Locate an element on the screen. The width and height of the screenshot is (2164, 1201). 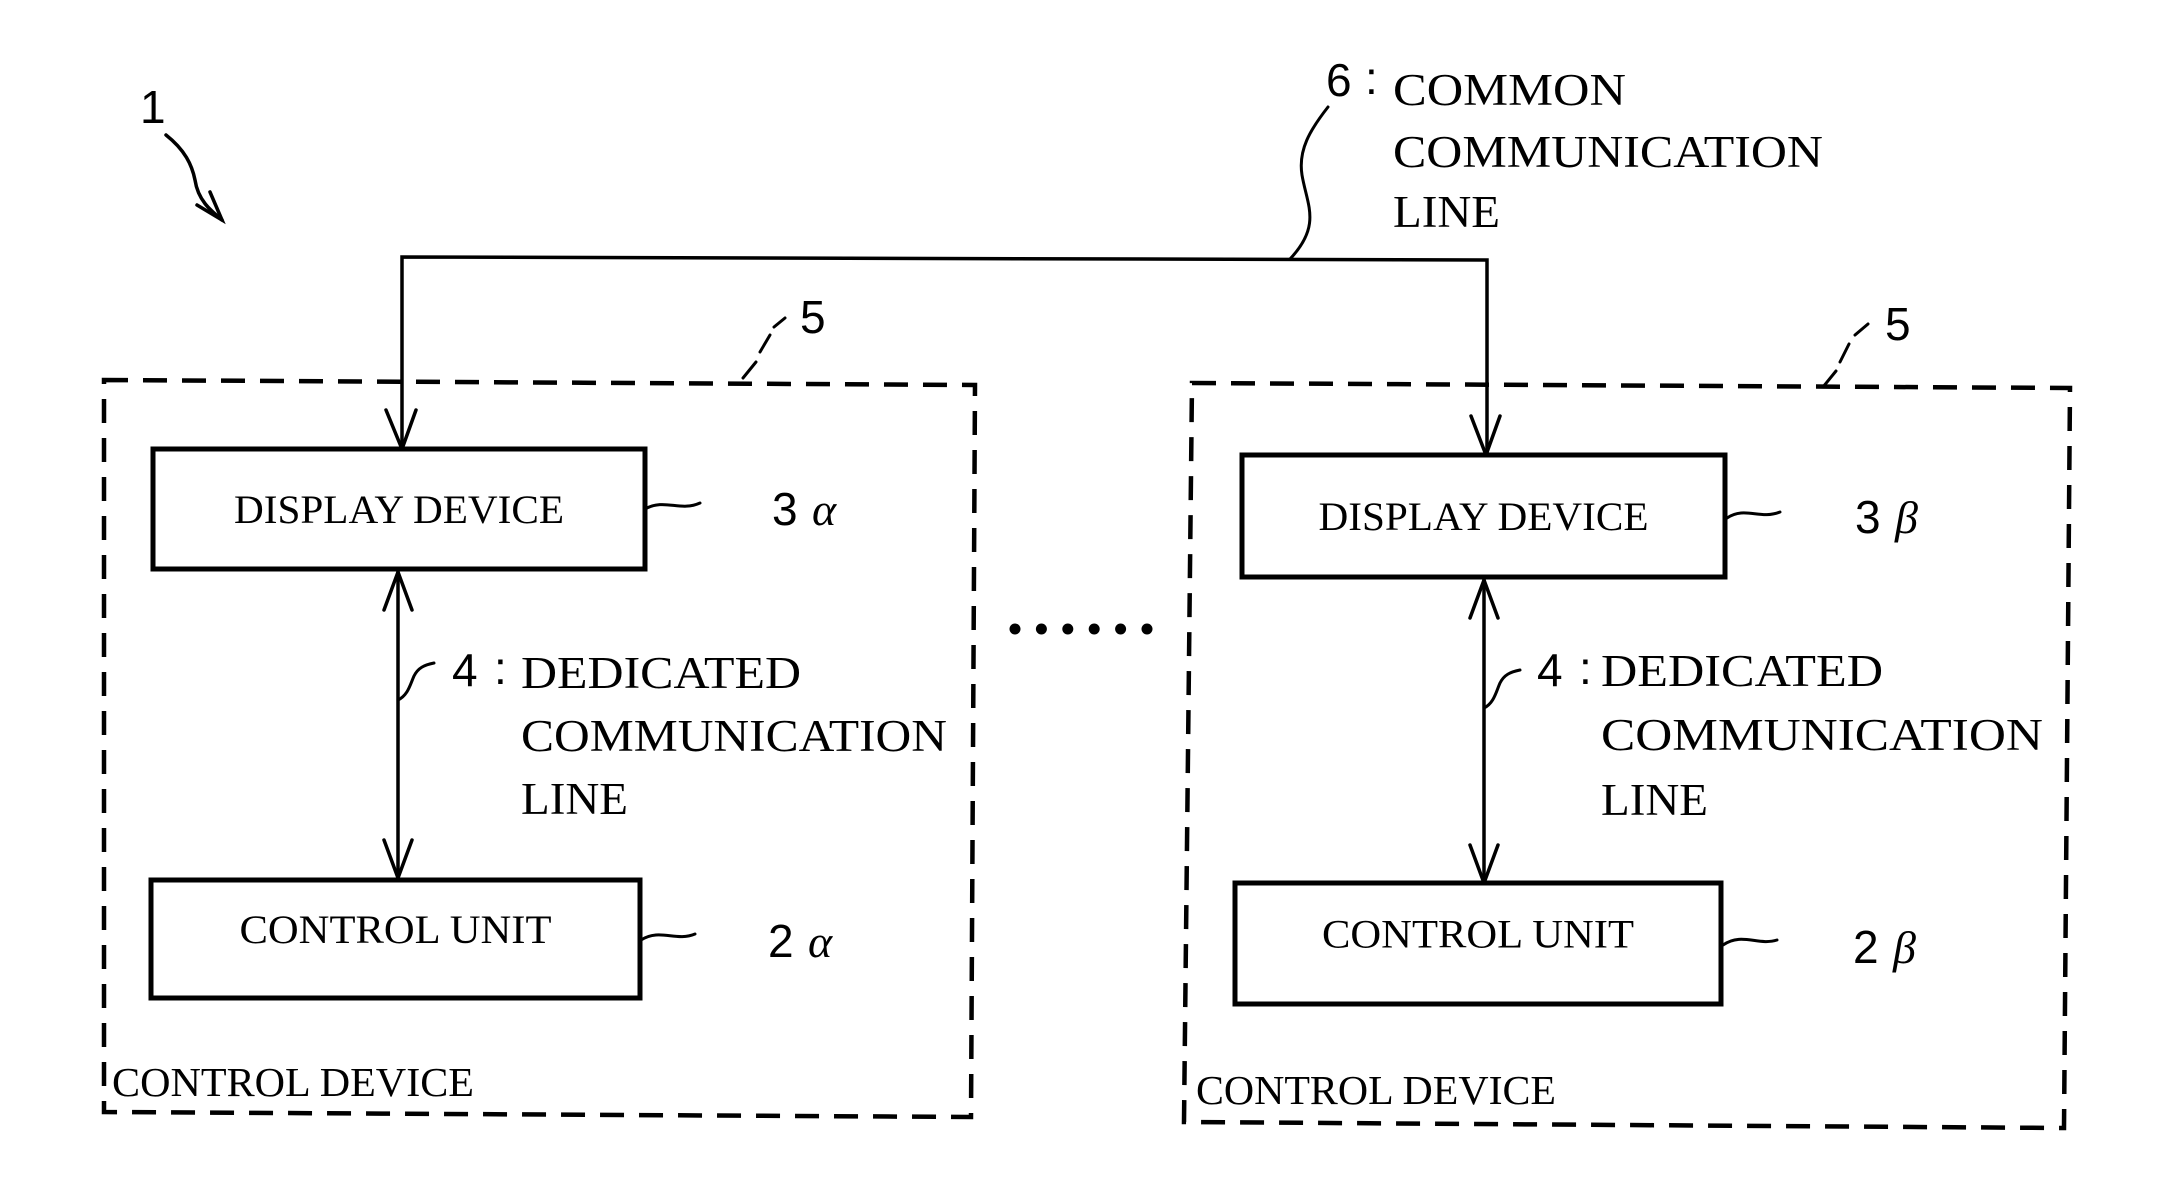
system-ref-arrow is located at coordinates (194, 177).